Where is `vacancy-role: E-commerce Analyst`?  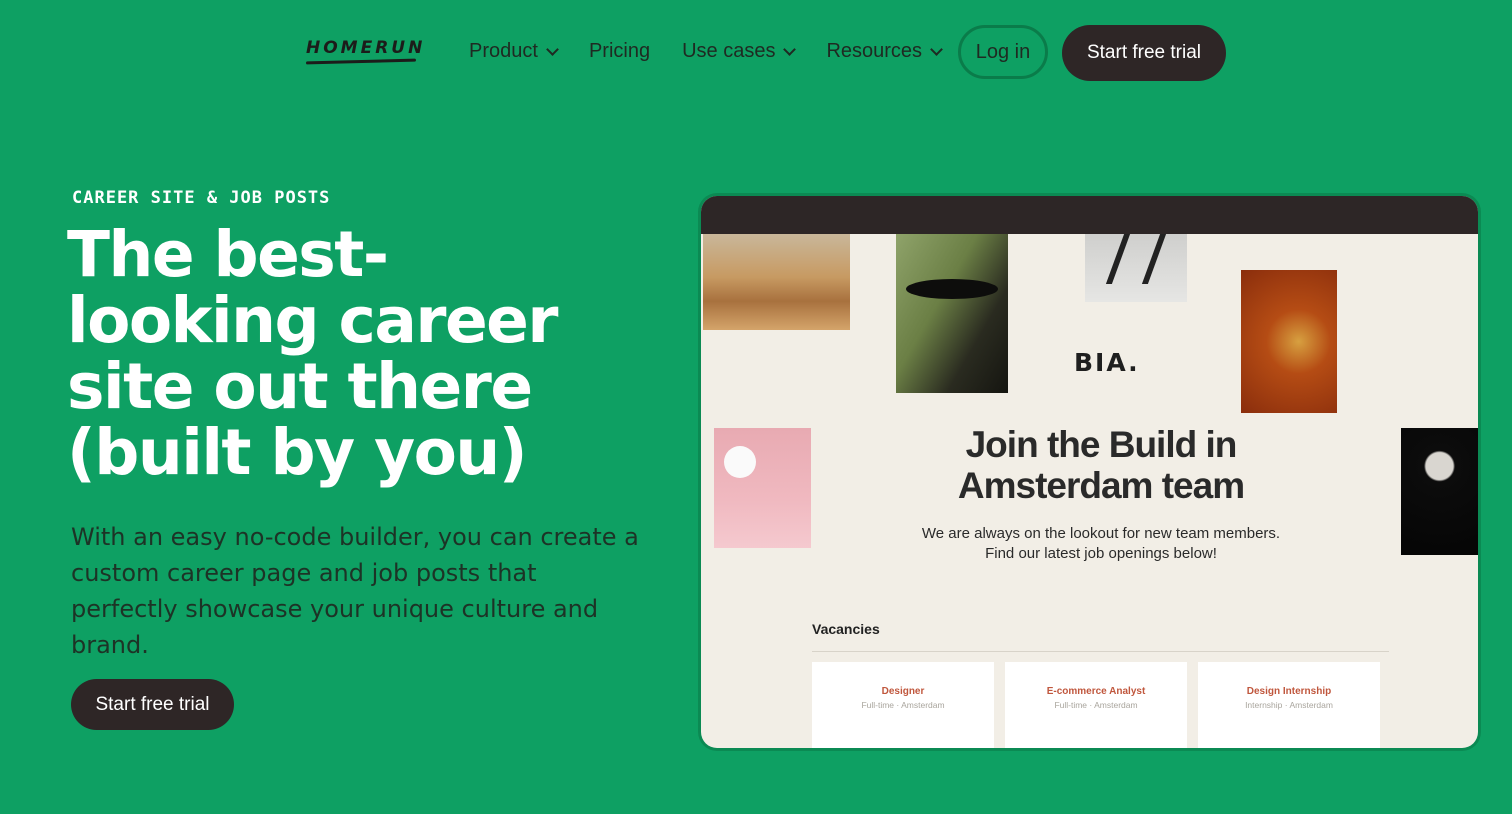
vacancy-role: E-commerce Analyst is located at coordinates (1096, 691).